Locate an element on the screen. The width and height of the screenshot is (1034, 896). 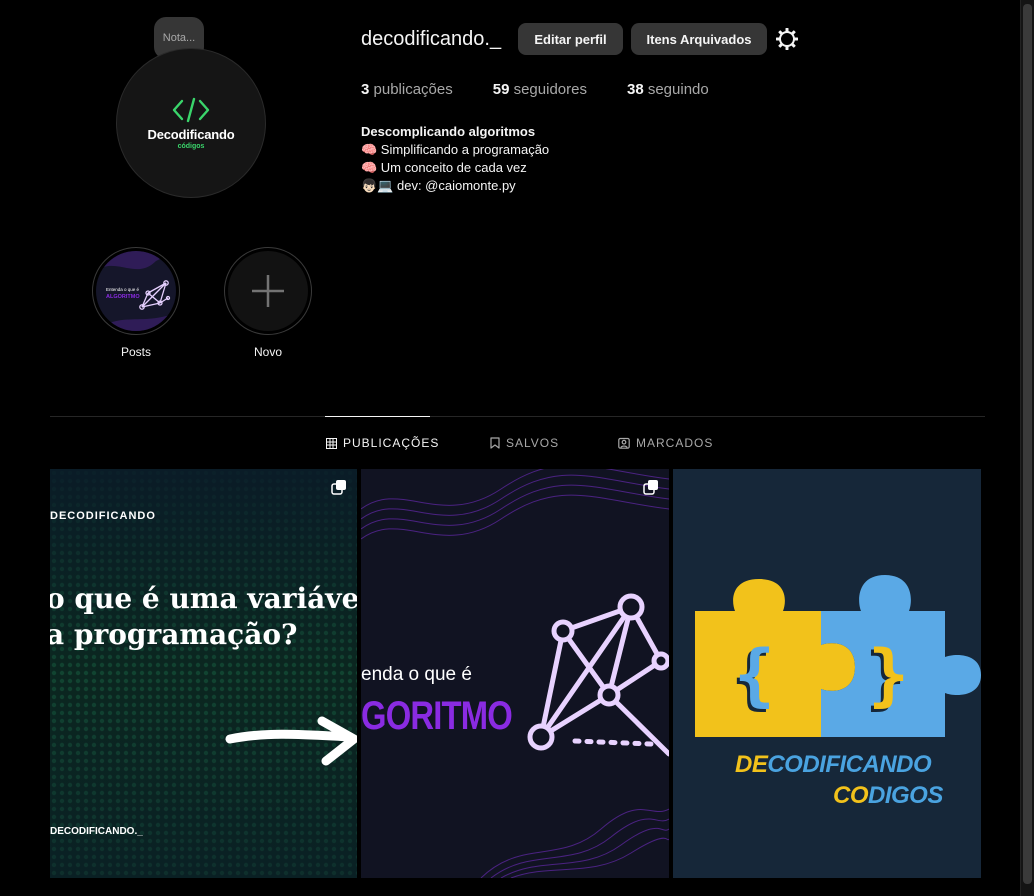
post3-puzzle-graphic: { } { } is located at coordinates (827, 673).